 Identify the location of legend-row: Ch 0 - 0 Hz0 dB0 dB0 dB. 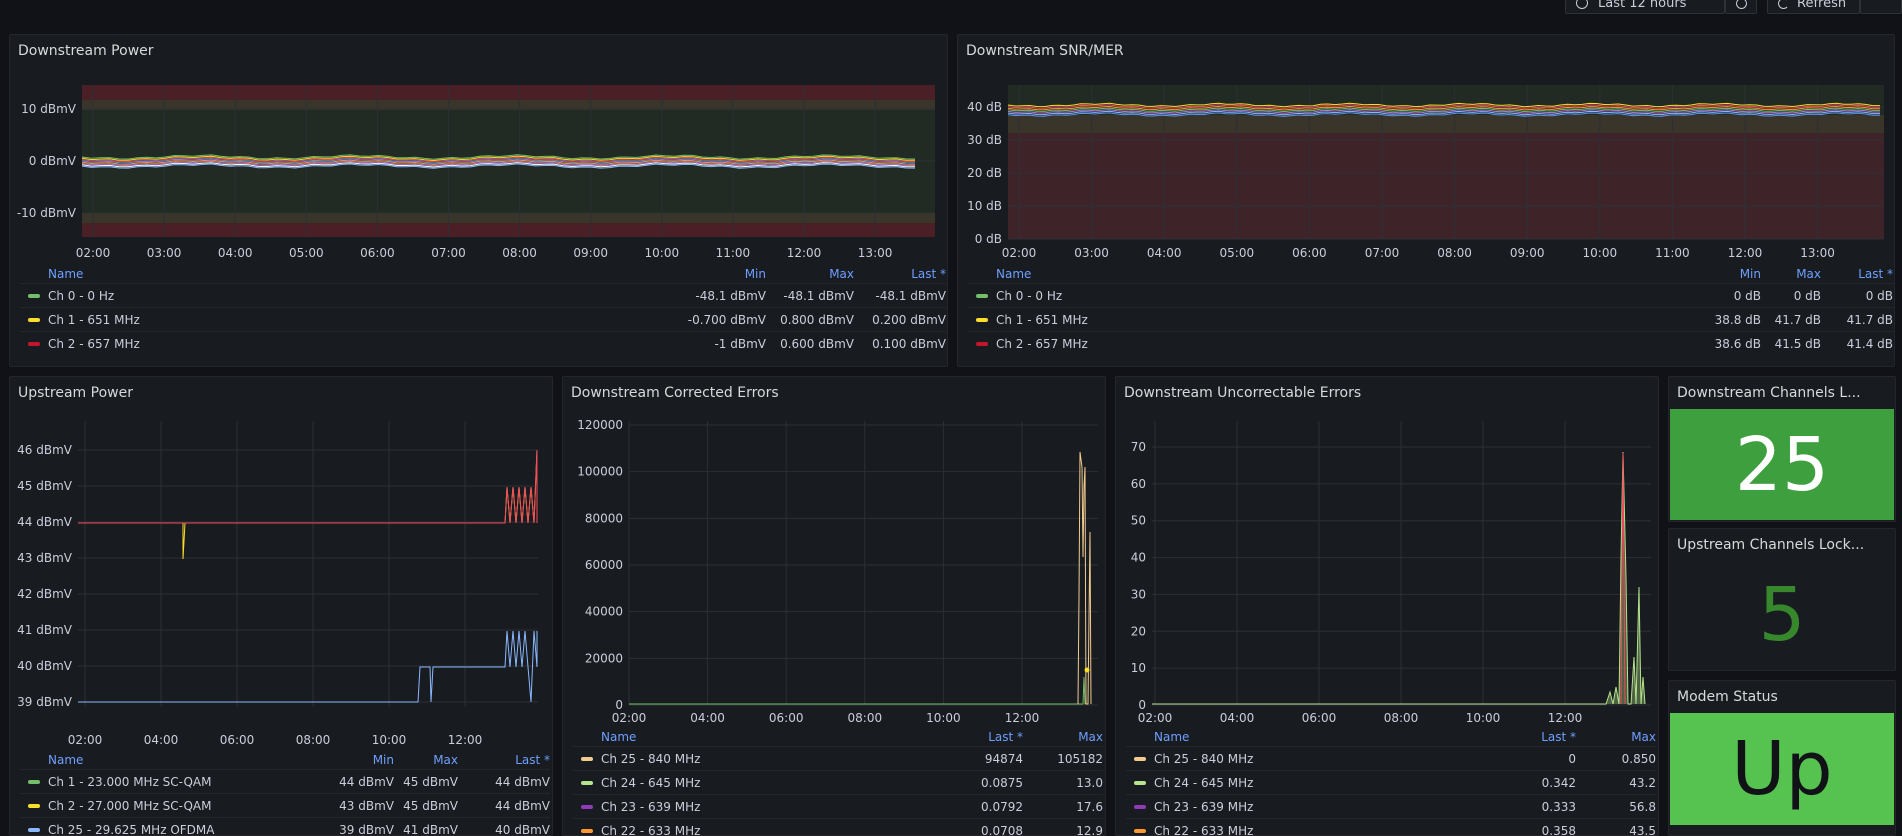
(1430, 295).